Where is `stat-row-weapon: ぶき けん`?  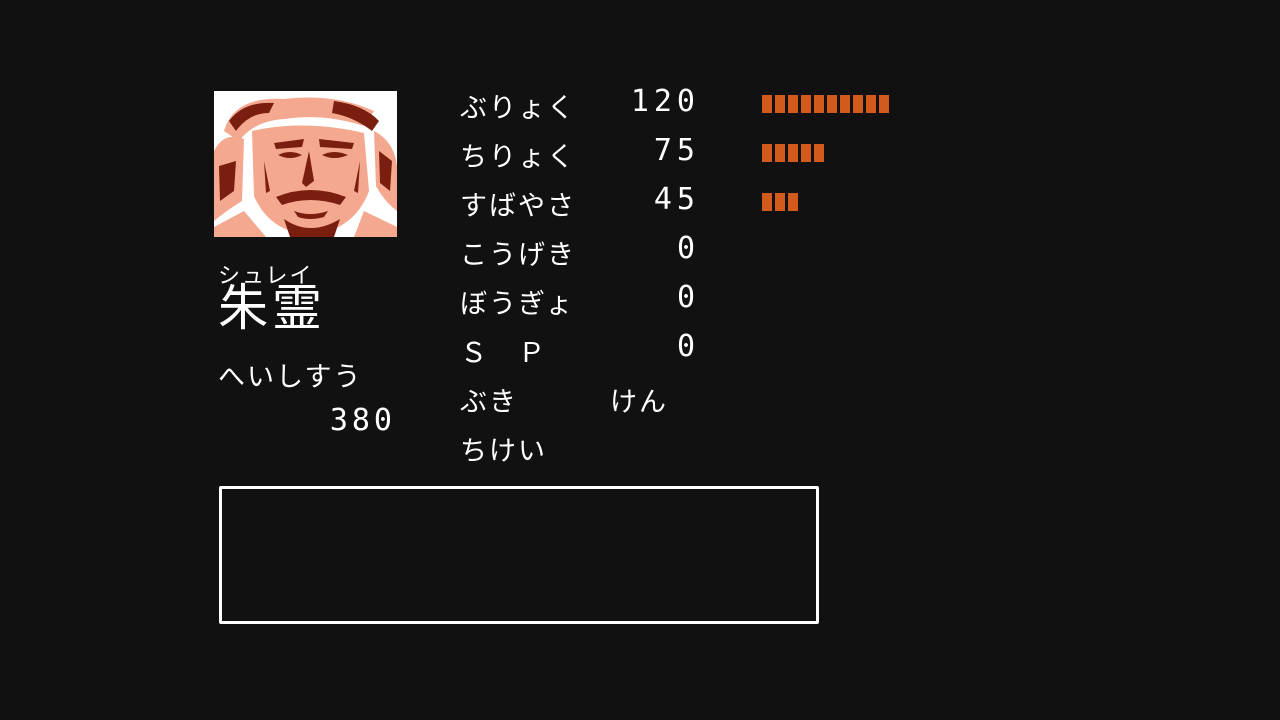
stat-row-weapon: ぶき けん is located at coordinates (690, 400).